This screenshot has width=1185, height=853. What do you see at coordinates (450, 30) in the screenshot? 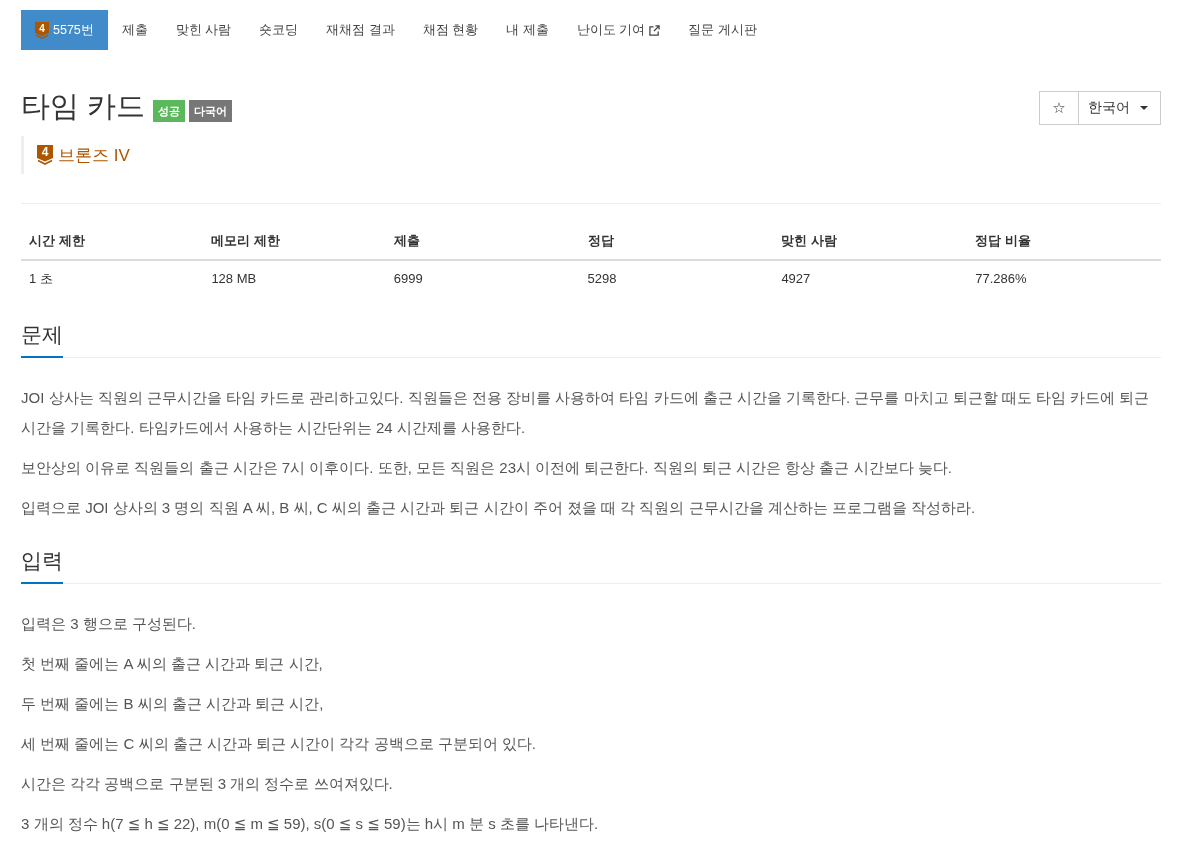
I see `nav-tab: 채점 현황` at bounding box center [450, 30].